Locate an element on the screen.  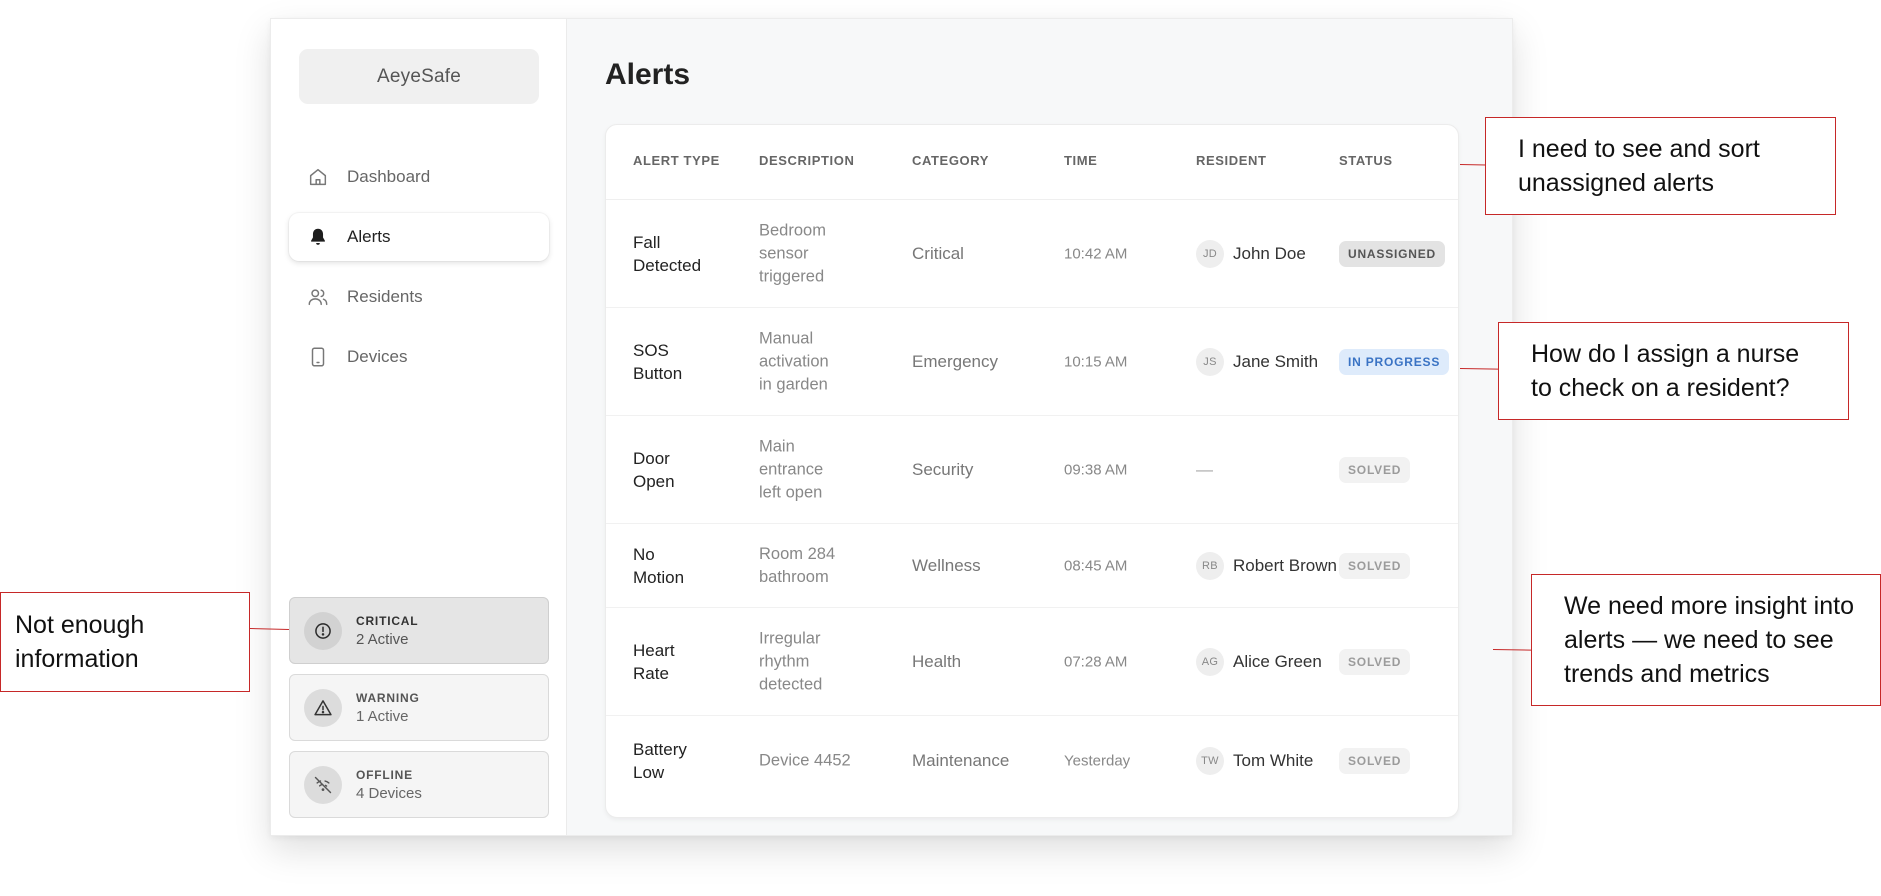
description-cell: Irregular rhythm detected is located at coordinates (819, 661).